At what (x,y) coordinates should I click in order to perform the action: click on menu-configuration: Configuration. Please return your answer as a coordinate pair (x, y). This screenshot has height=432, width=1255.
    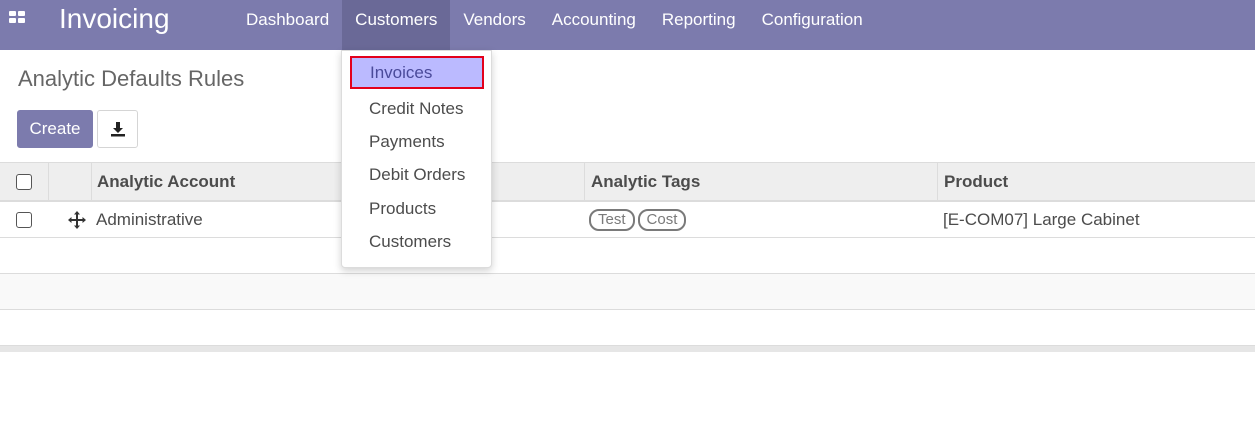
    Looking at the image, I should click on (812, 25).